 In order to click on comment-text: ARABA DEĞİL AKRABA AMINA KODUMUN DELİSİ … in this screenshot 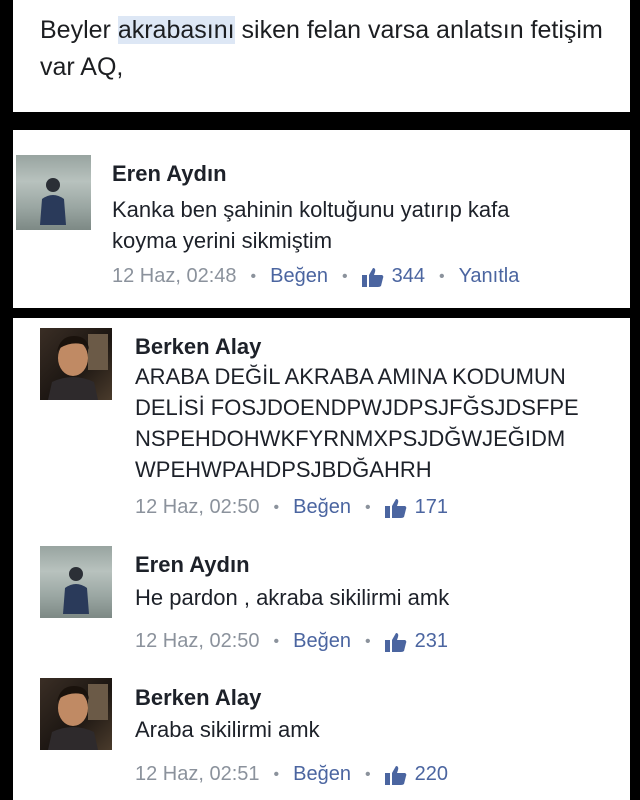, I will do `click(357, 423)`.